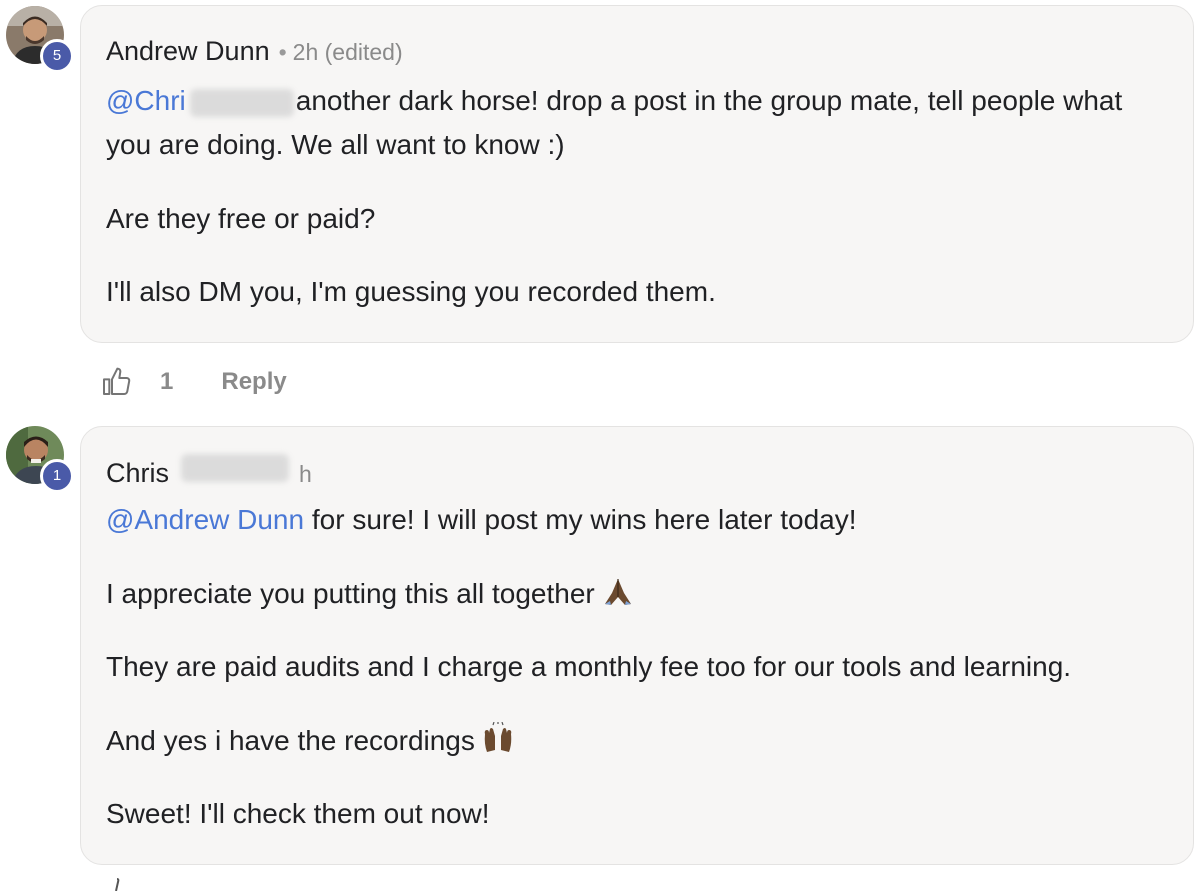 The height and width of the screenshot is (896, 1200). I want to click on author-name: Chris, so click(137, 473).